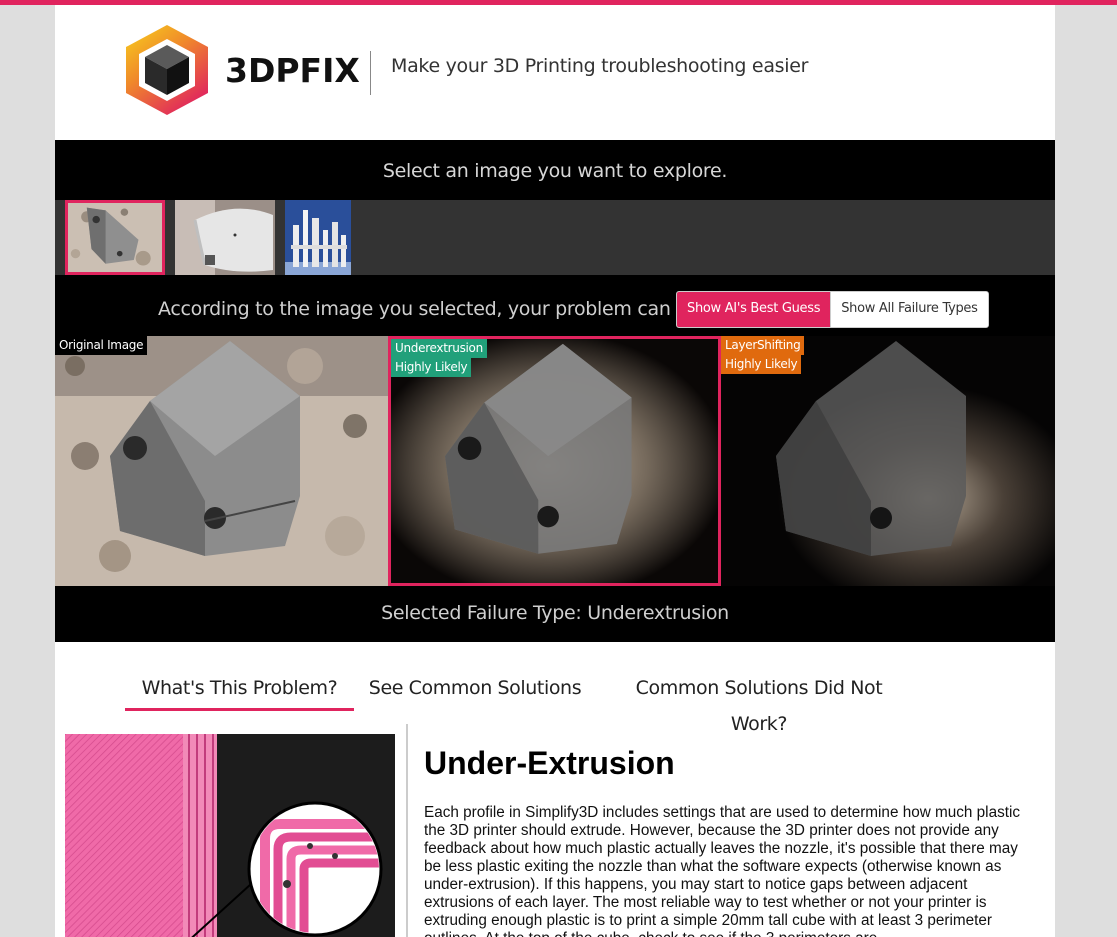 The width and height of the screenshot is (1117, 937). Describe the element at coordinates (555, 237) in the screenshot. I see `thumbnail-strip` at that location.